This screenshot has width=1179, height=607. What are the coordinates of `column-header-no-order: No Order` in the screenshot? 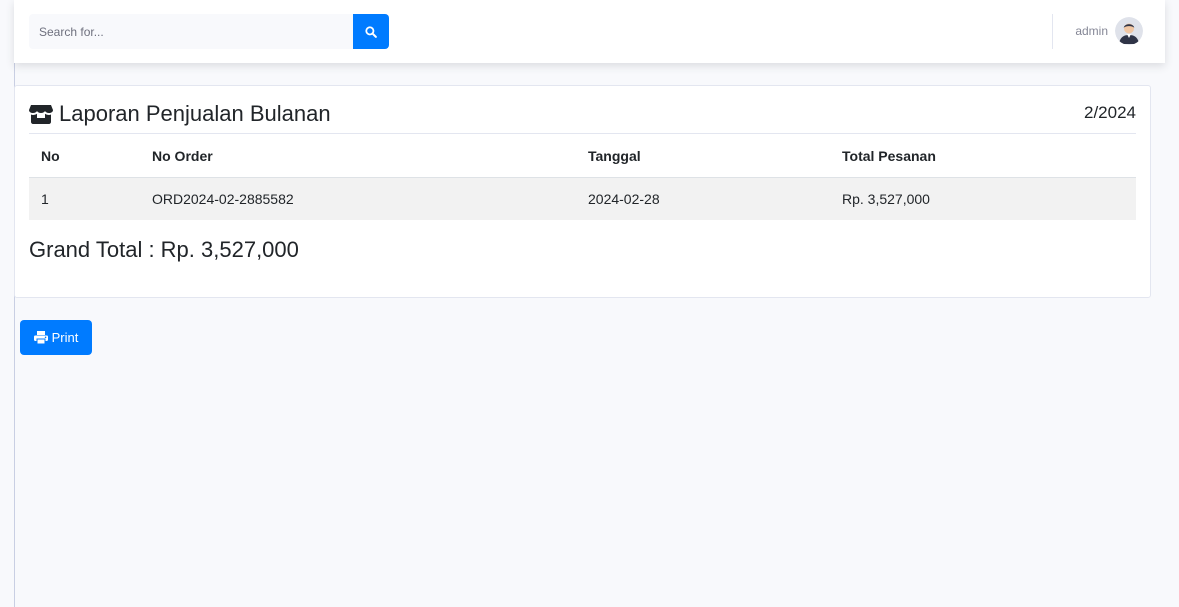 It's located at (358, 156).